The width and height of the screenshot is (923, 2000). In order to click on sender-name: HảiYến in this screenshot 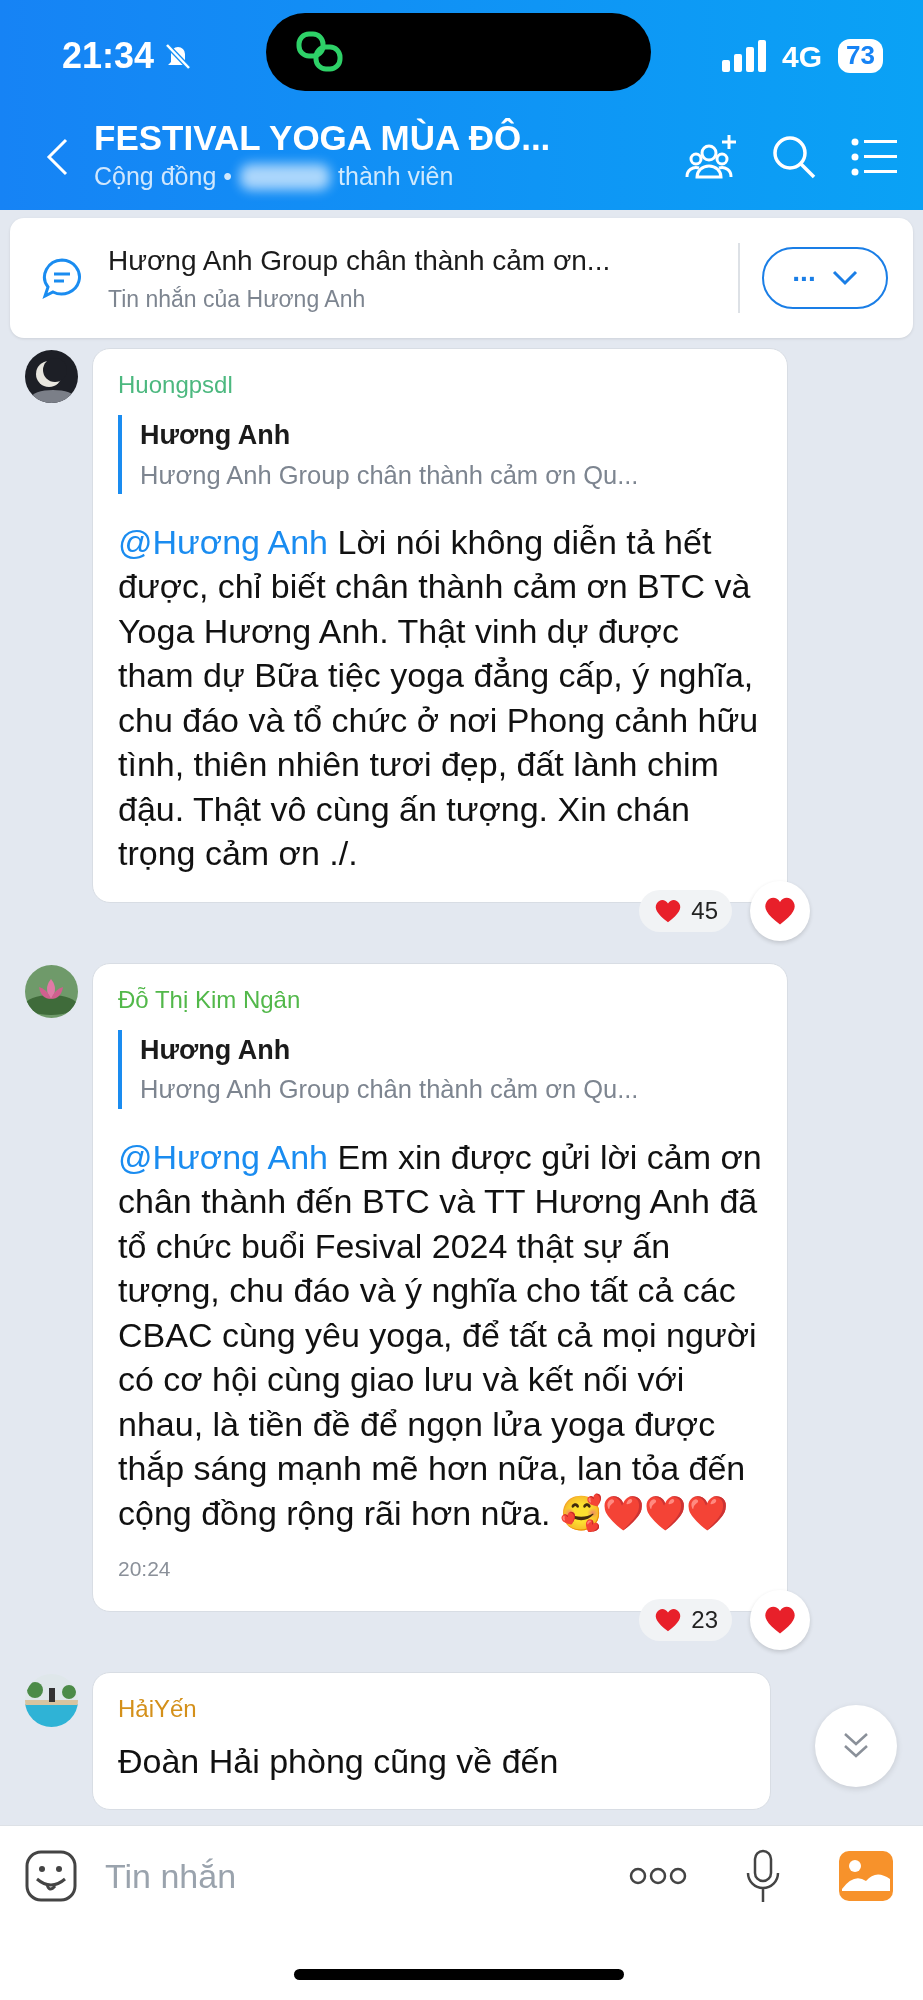, I will do `click(431, 1708)`.